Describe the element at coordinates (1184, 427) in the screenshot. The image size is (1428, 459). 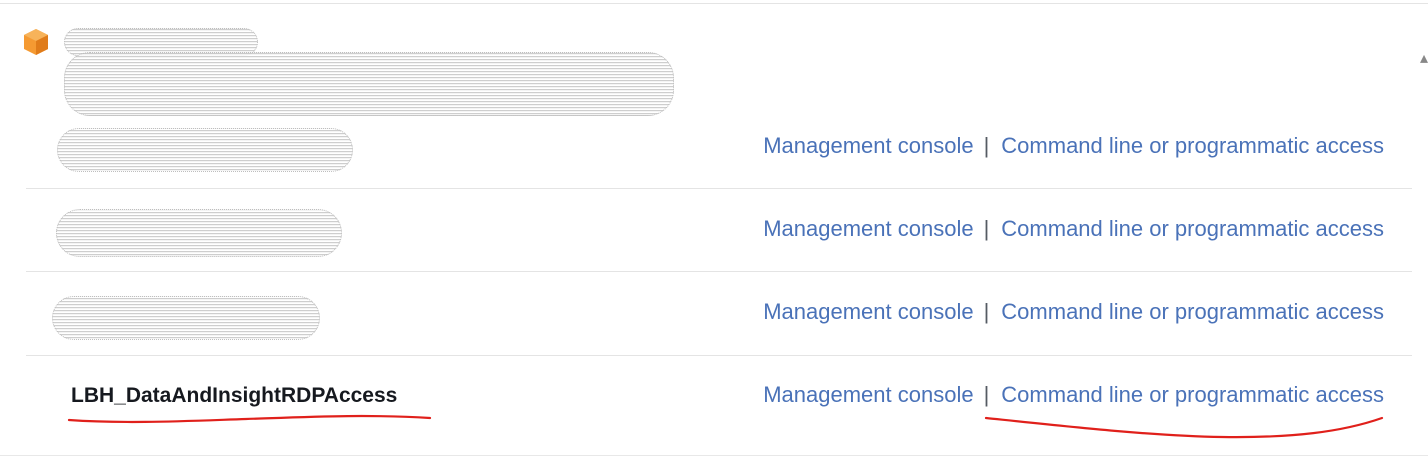
I see `underline-annotation-cli` at that location.